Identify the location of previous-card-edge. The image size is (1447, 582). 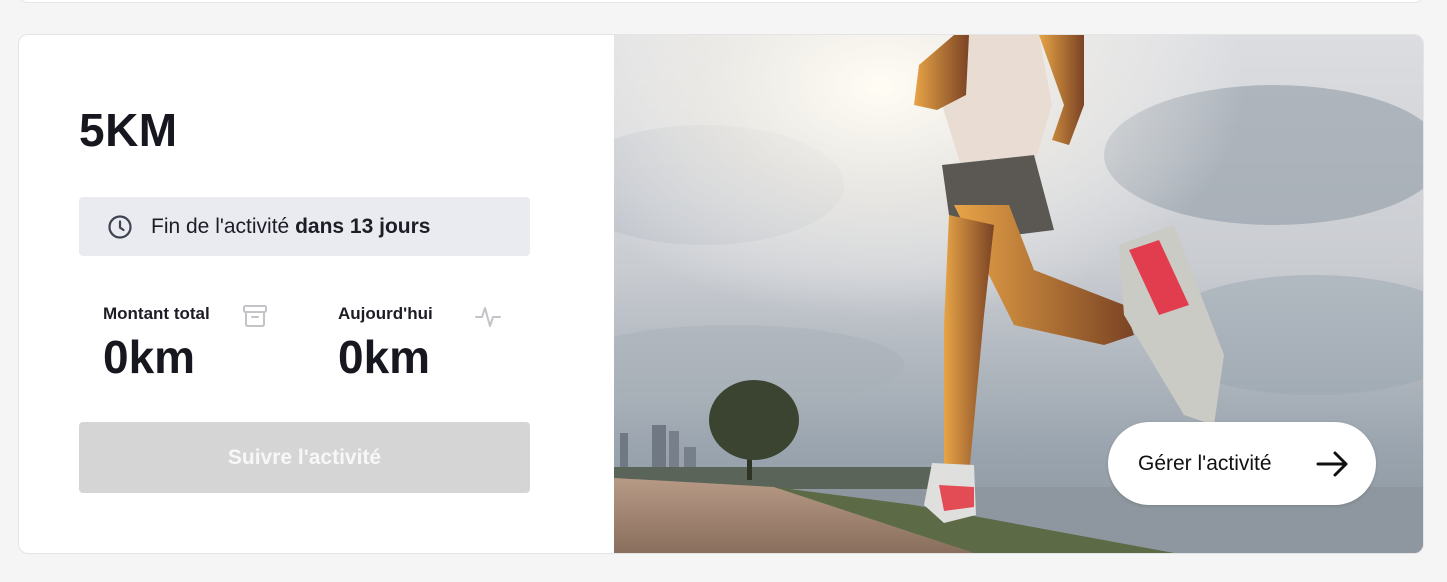
(721, 1).